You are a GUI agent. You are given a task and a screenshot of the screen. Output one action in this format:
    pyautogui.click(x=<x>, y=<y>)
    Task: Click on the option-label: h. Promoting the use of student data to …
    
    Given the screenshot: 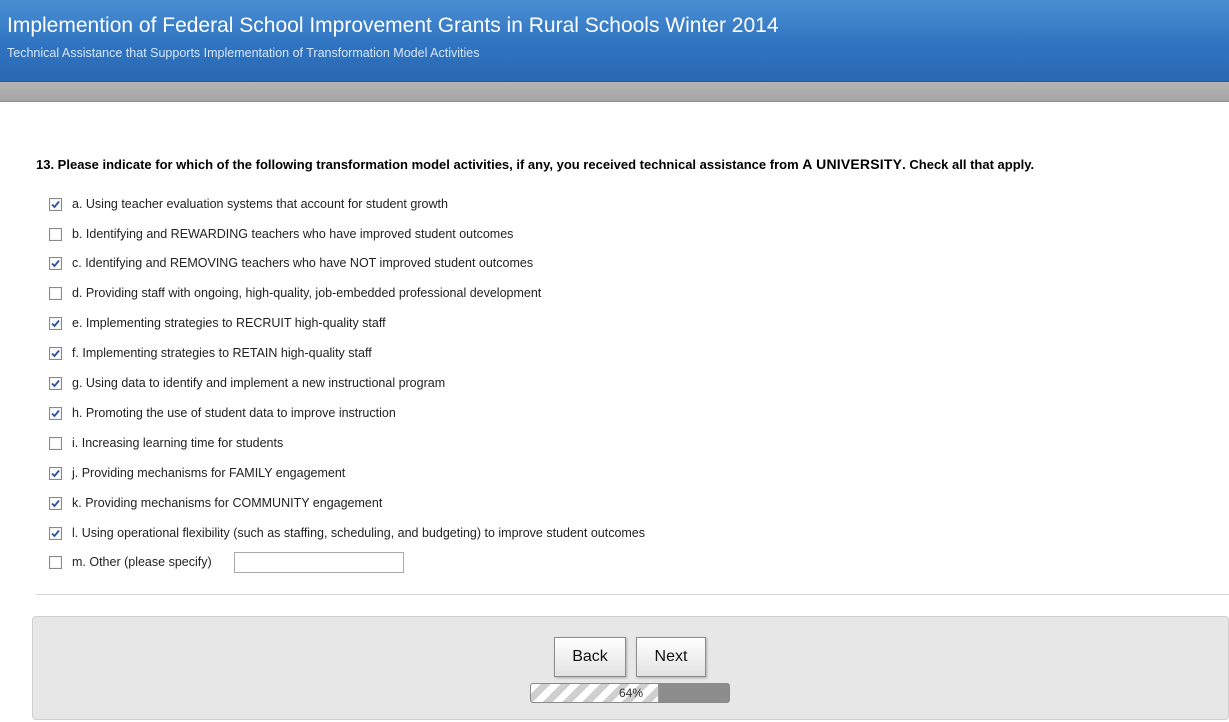 What is the action you would take?
    pyautogui.click(x=234, y=413)
    